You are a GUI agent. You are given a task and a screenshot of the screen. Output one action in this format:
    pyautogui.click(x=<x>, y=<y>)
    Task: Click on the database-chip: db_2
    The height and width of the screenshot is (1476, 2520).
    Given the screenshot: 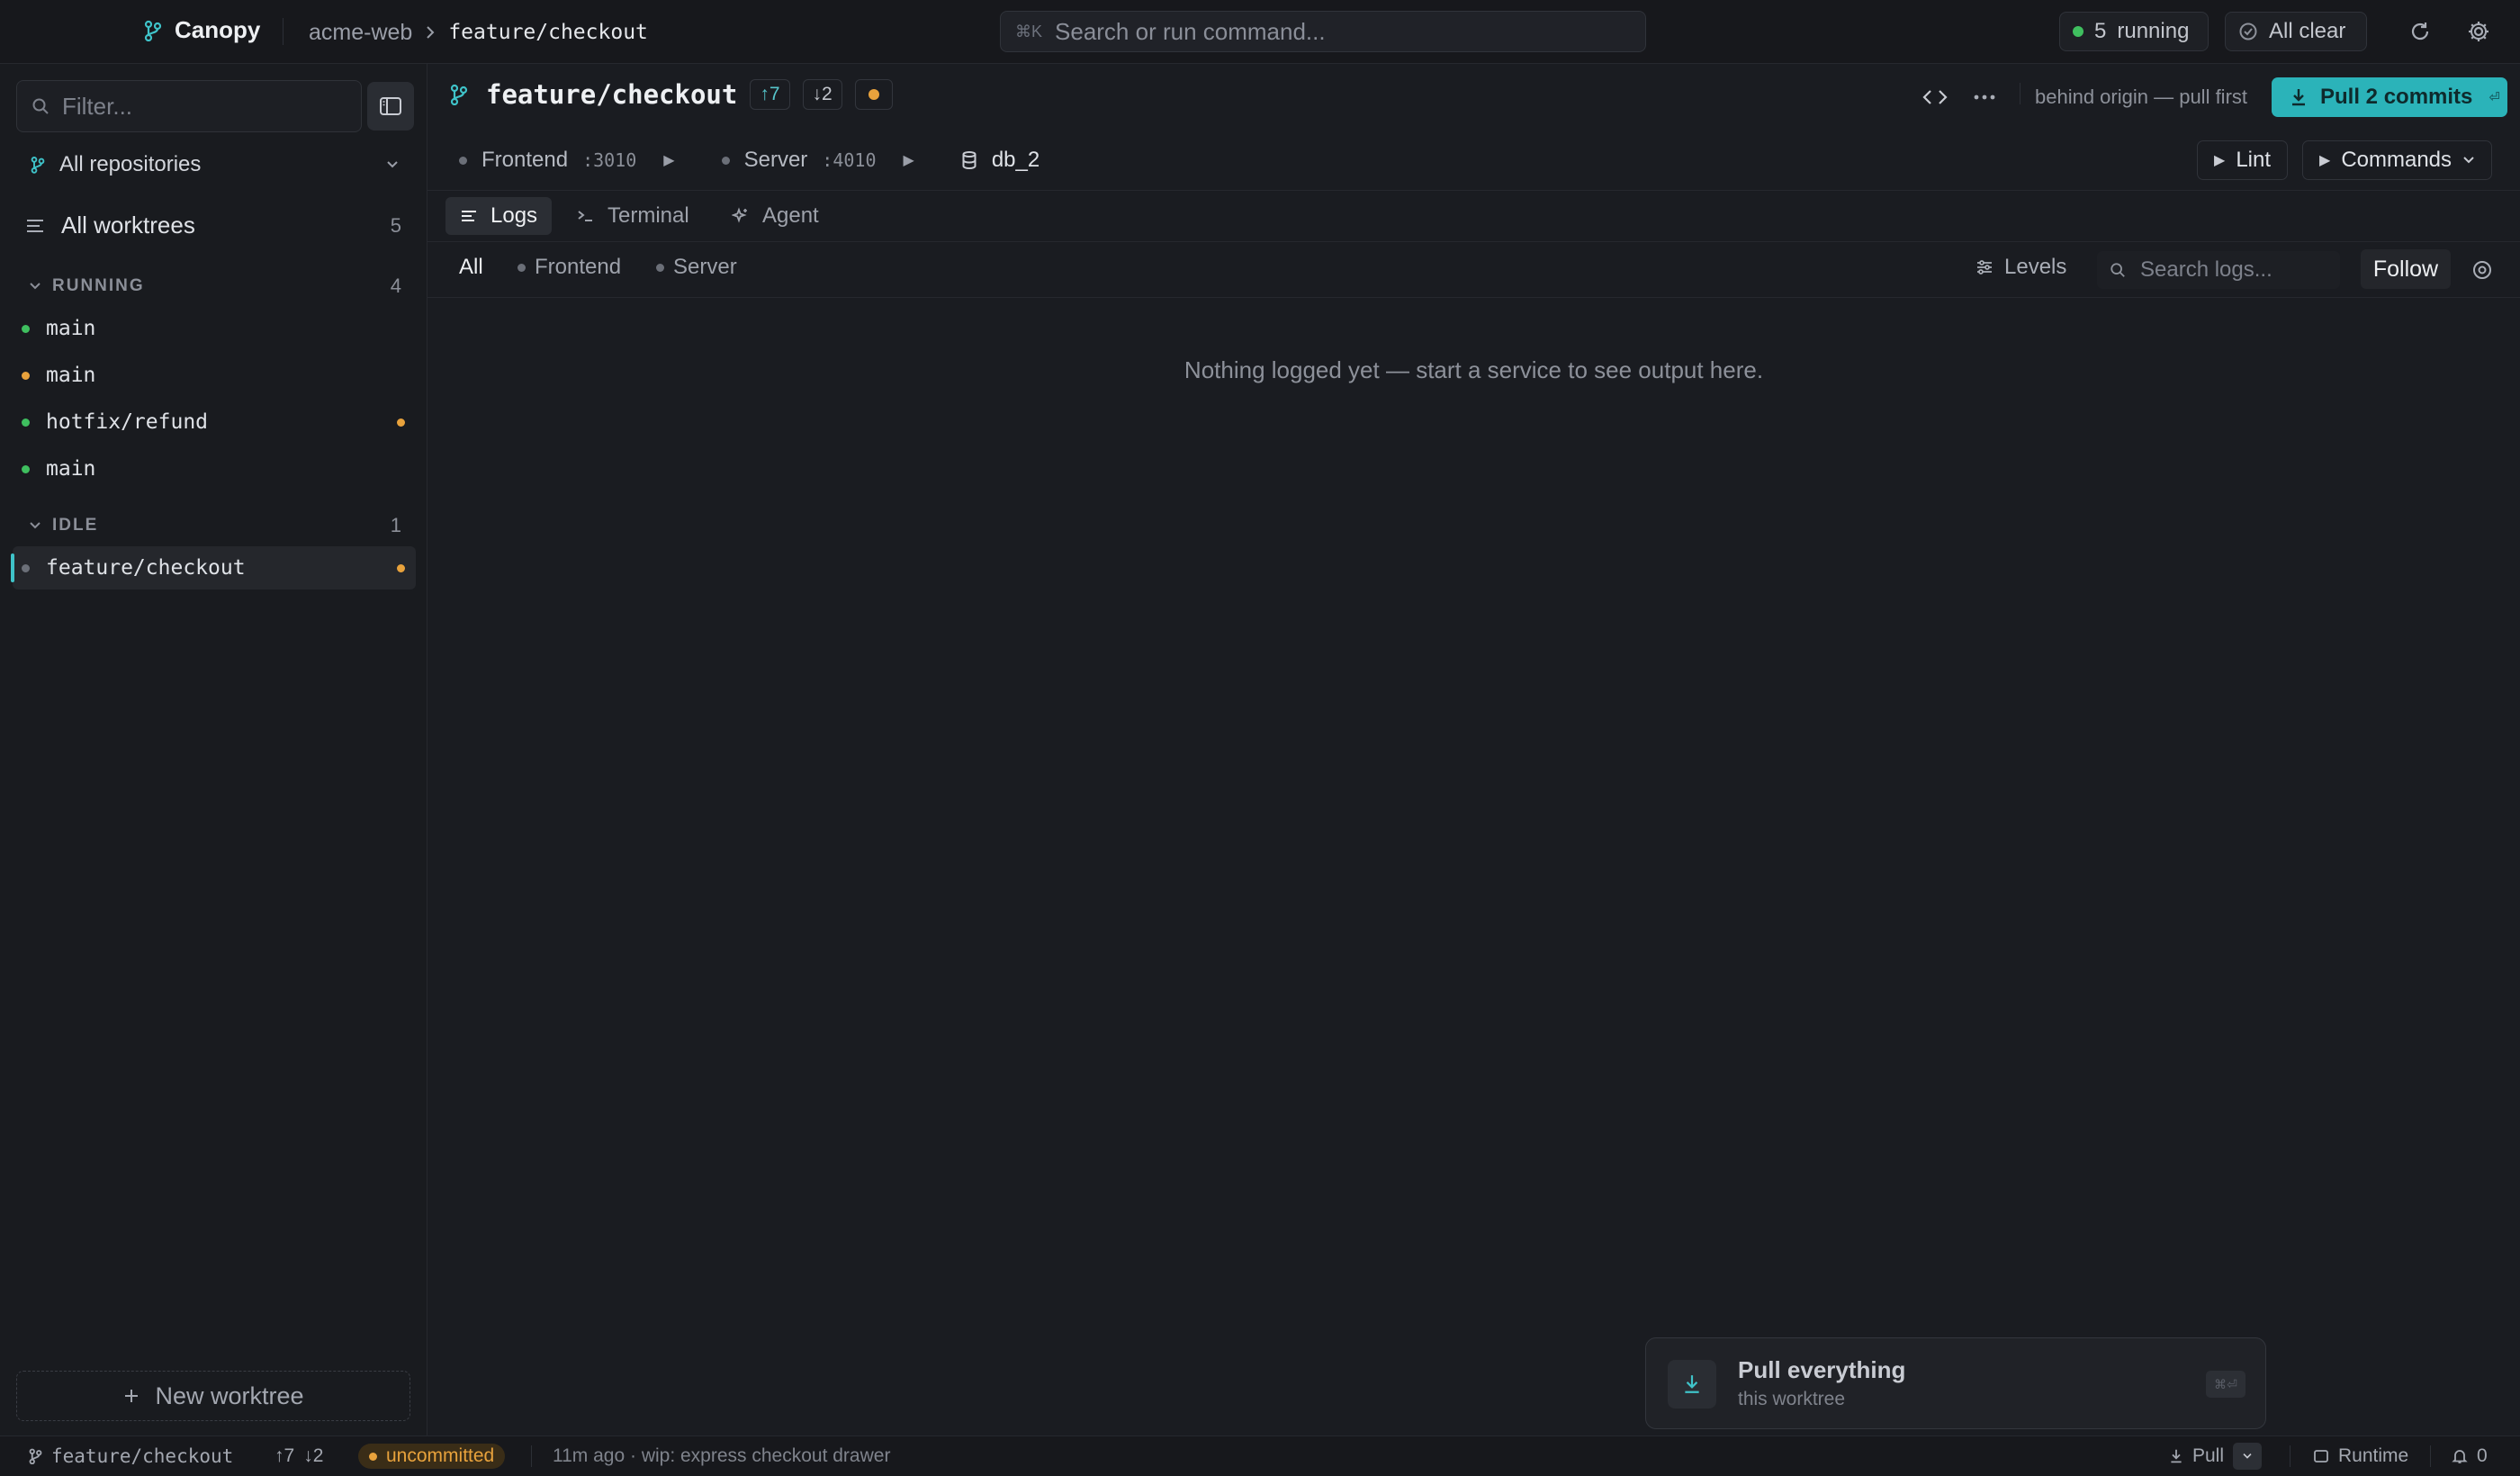 What is the action you would take?
    pyautogui.click(x=1001, y=160)
    